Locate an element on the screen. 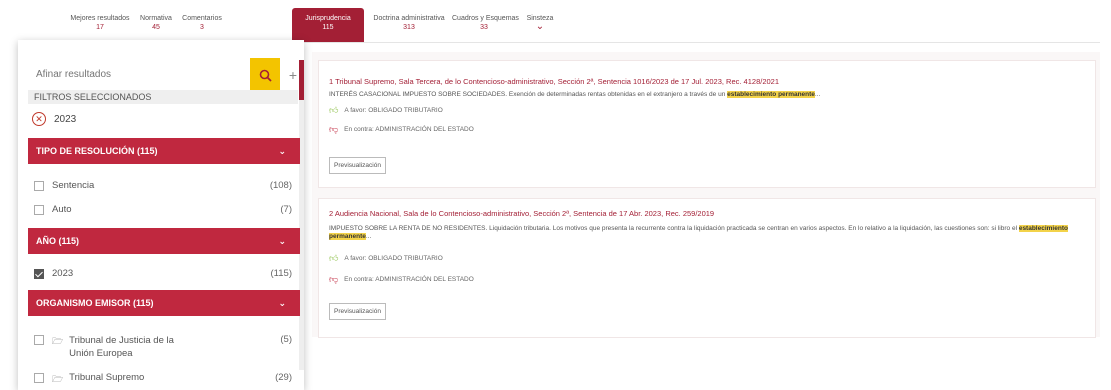  refine-search: + is located at coordinates (162, 75).